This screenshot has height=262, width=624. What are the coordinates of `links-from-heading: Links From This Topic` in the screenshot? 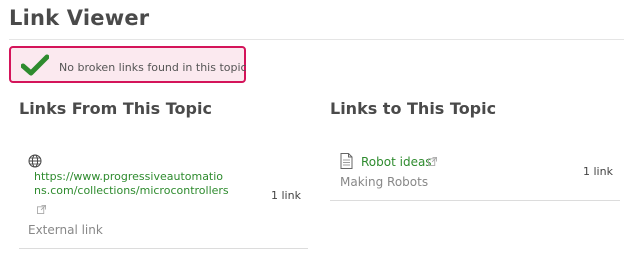 It's located at (115, 108).